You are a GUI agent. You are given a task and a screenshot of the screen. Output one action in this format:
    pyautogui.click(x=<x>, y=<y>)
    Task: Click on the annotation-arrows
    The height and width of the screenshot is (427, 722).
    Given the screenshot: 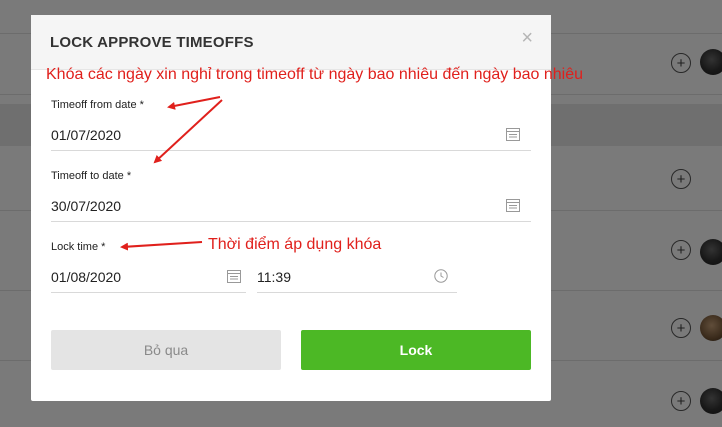 What is the action you would take?
    pyautogui.click(x=171, y=173)
    